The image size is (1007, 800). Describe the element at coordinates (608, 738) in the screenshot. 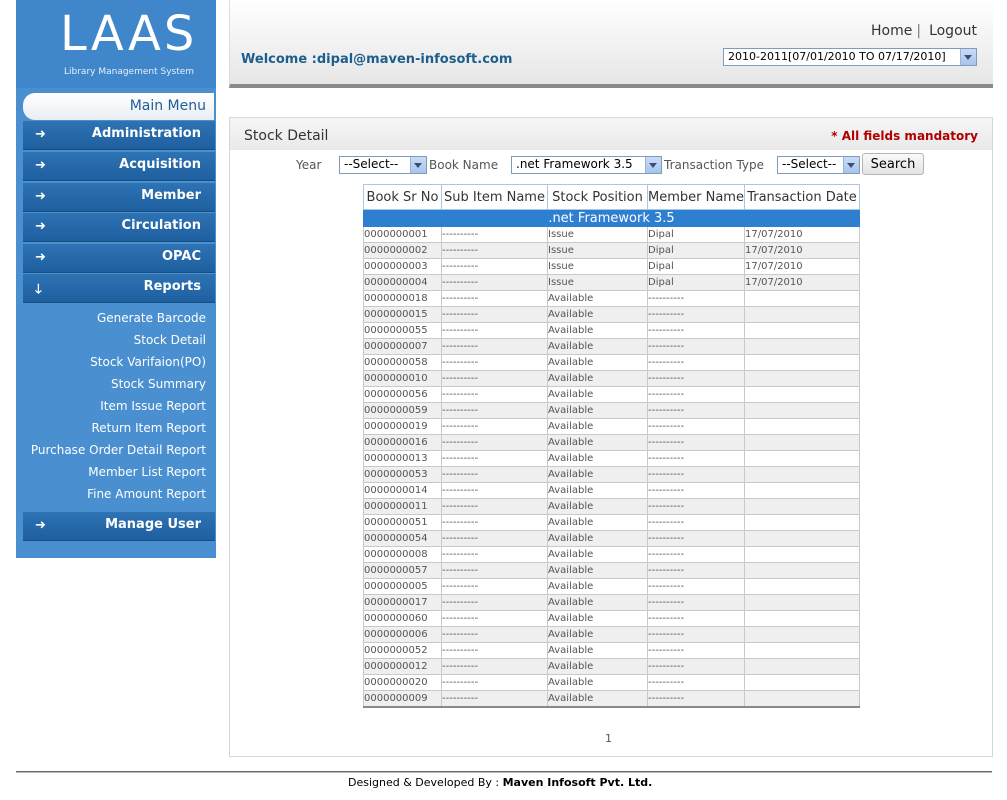

I see `page-number: 1` at that location.